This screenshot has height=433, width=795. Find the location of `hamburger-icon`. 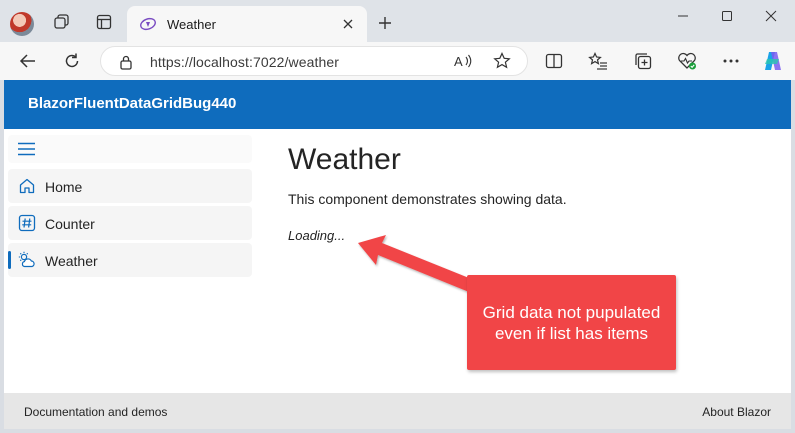

hamburger-icon is located at coordinates (26, 149).